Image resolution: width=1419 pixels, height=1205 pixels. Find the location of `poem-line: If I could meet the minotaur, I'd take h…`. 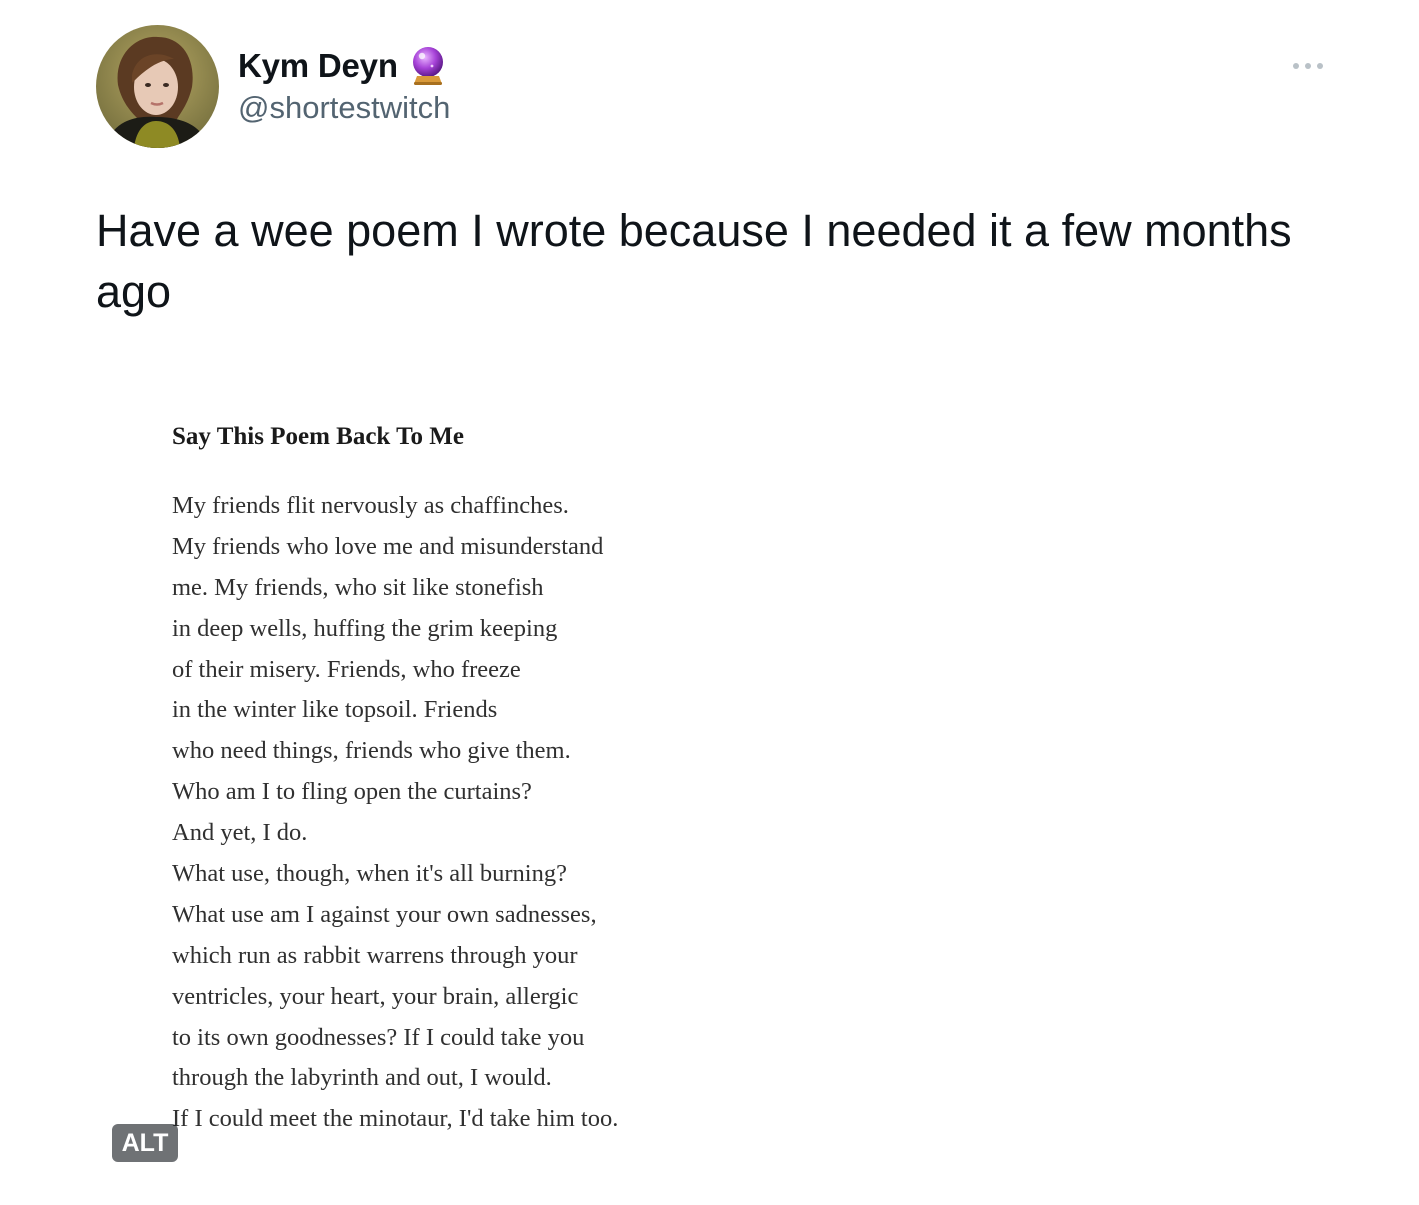

poem-line: If I could meet the minotaur, I'd take h… is located at coordinates (395, 1119).